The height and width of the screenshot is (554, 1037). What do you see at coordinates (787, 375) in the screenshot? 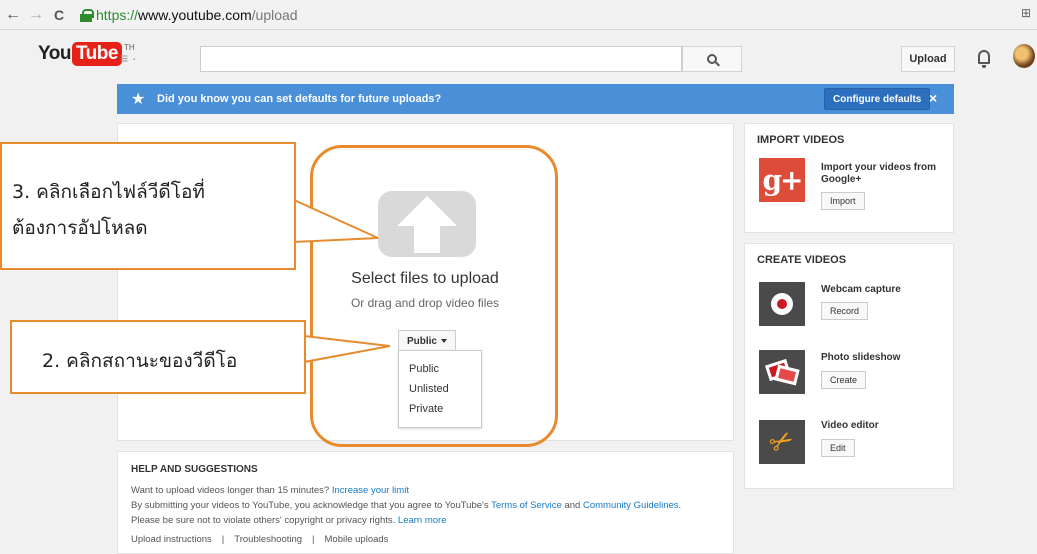
I see `photo-frame-b` at bounding box center [787, 375].